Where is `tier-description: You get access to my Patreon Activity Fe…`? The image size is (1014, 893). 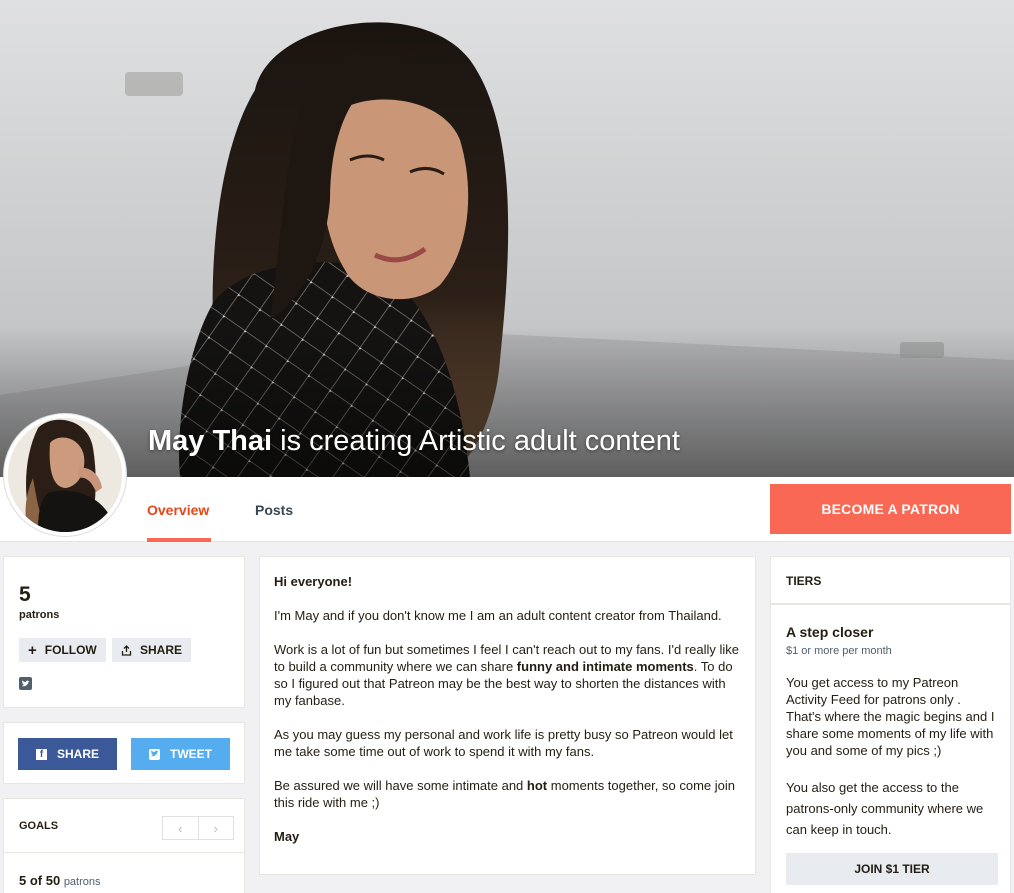 tier-description: You get access to my Patreon Activity Fe… is located at coordinates (890, 716).